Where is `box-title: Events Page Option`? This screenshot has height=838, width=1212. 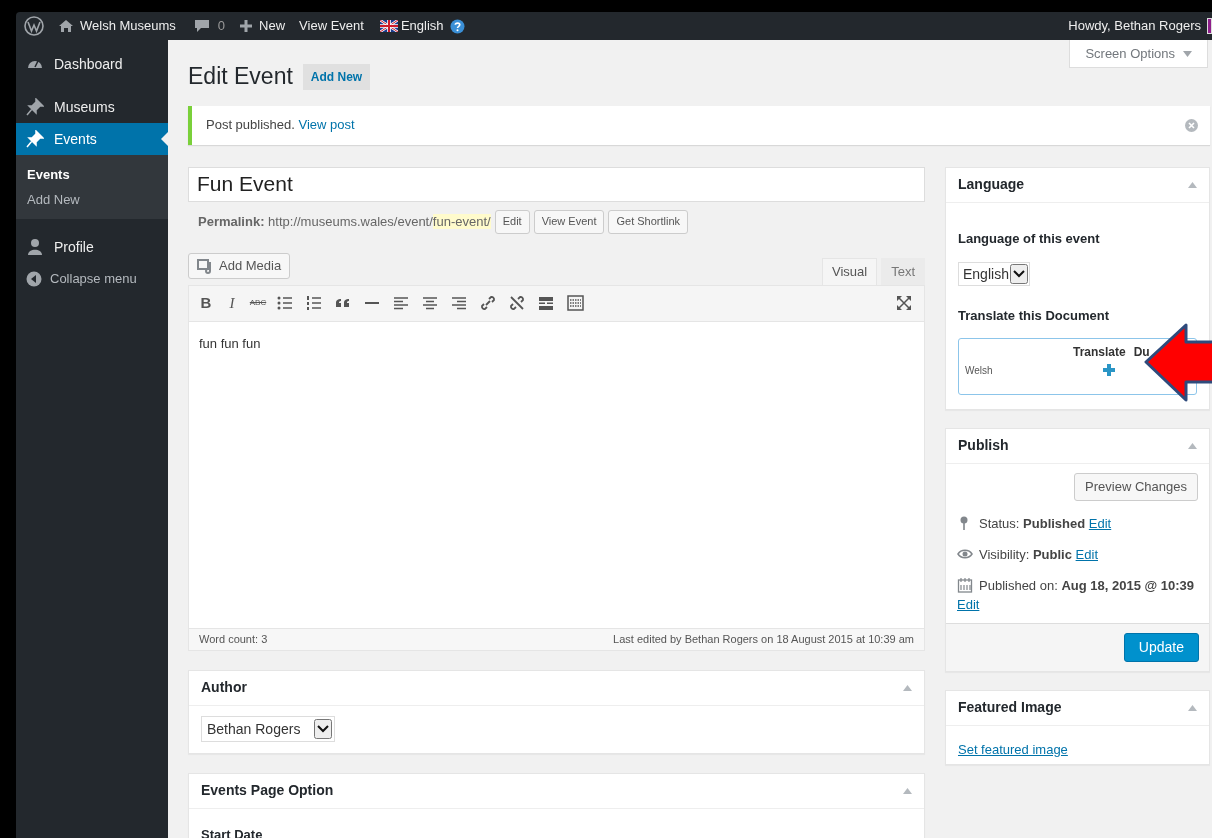 box-title: Events Page Option is located at coordinates (267, 790).